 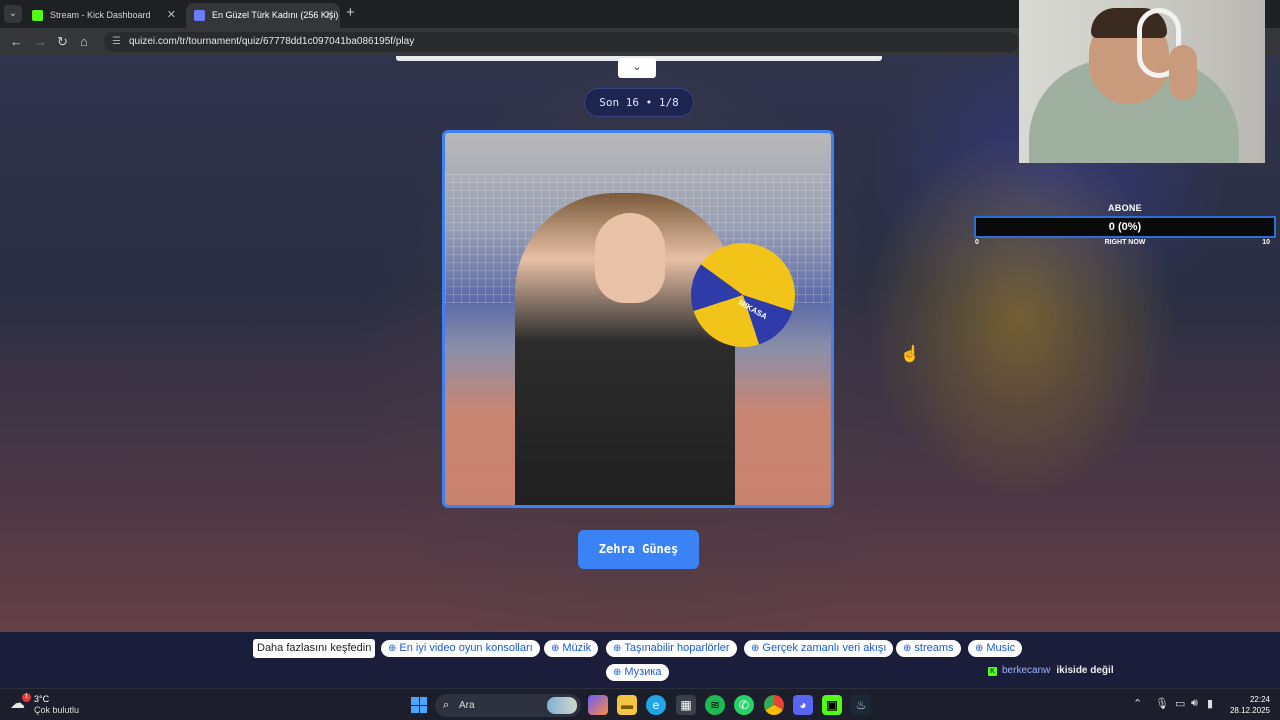 I want to click on spotify-icon: ≋, so click(x=715, y=705).